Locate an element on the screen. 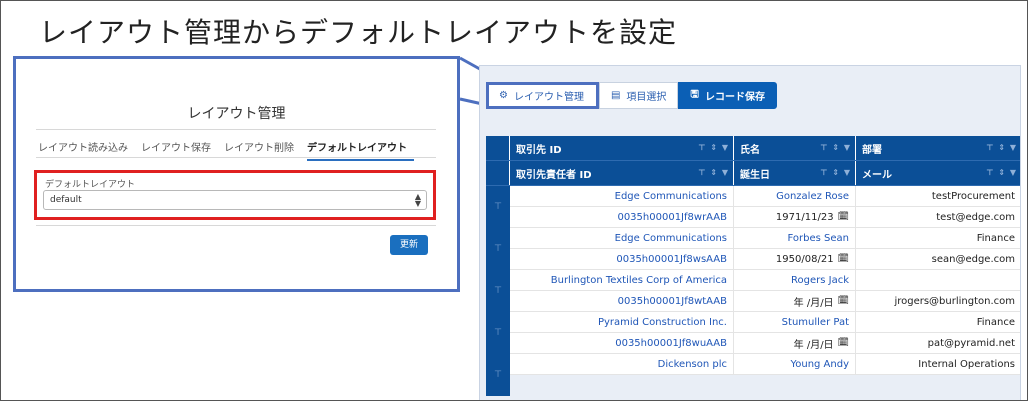 This screenshot has height=401, width=1028. contact-name-link: Rogers Jack is located at coordinates (795, 280).